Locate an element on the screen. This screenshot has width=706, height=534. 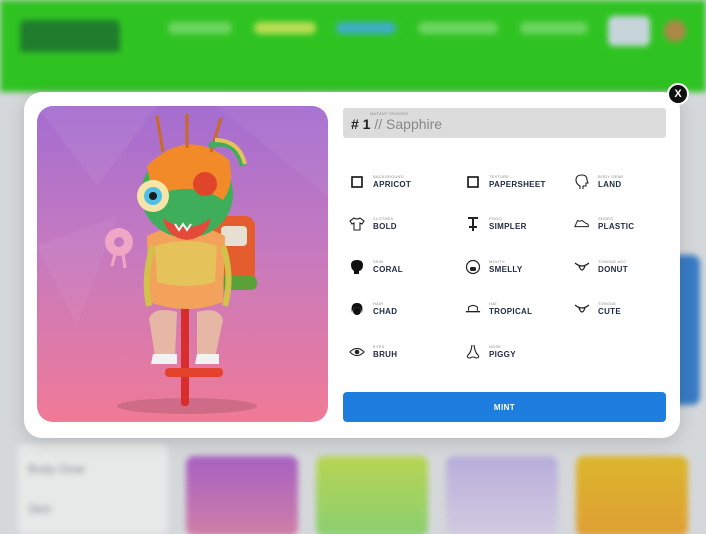
shoe-icon is located at coordinates (582, 224).